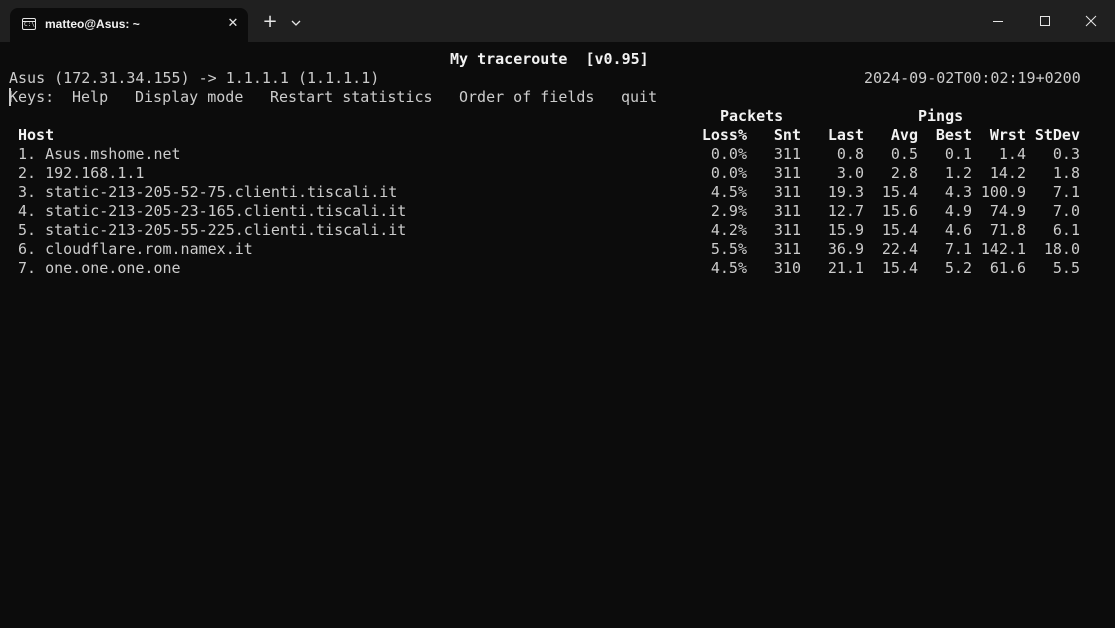 The image size is (1115, 628). Describe the element at coordinates (752, 116) in the screenshot. I see `packets-header: Packets` at that location.